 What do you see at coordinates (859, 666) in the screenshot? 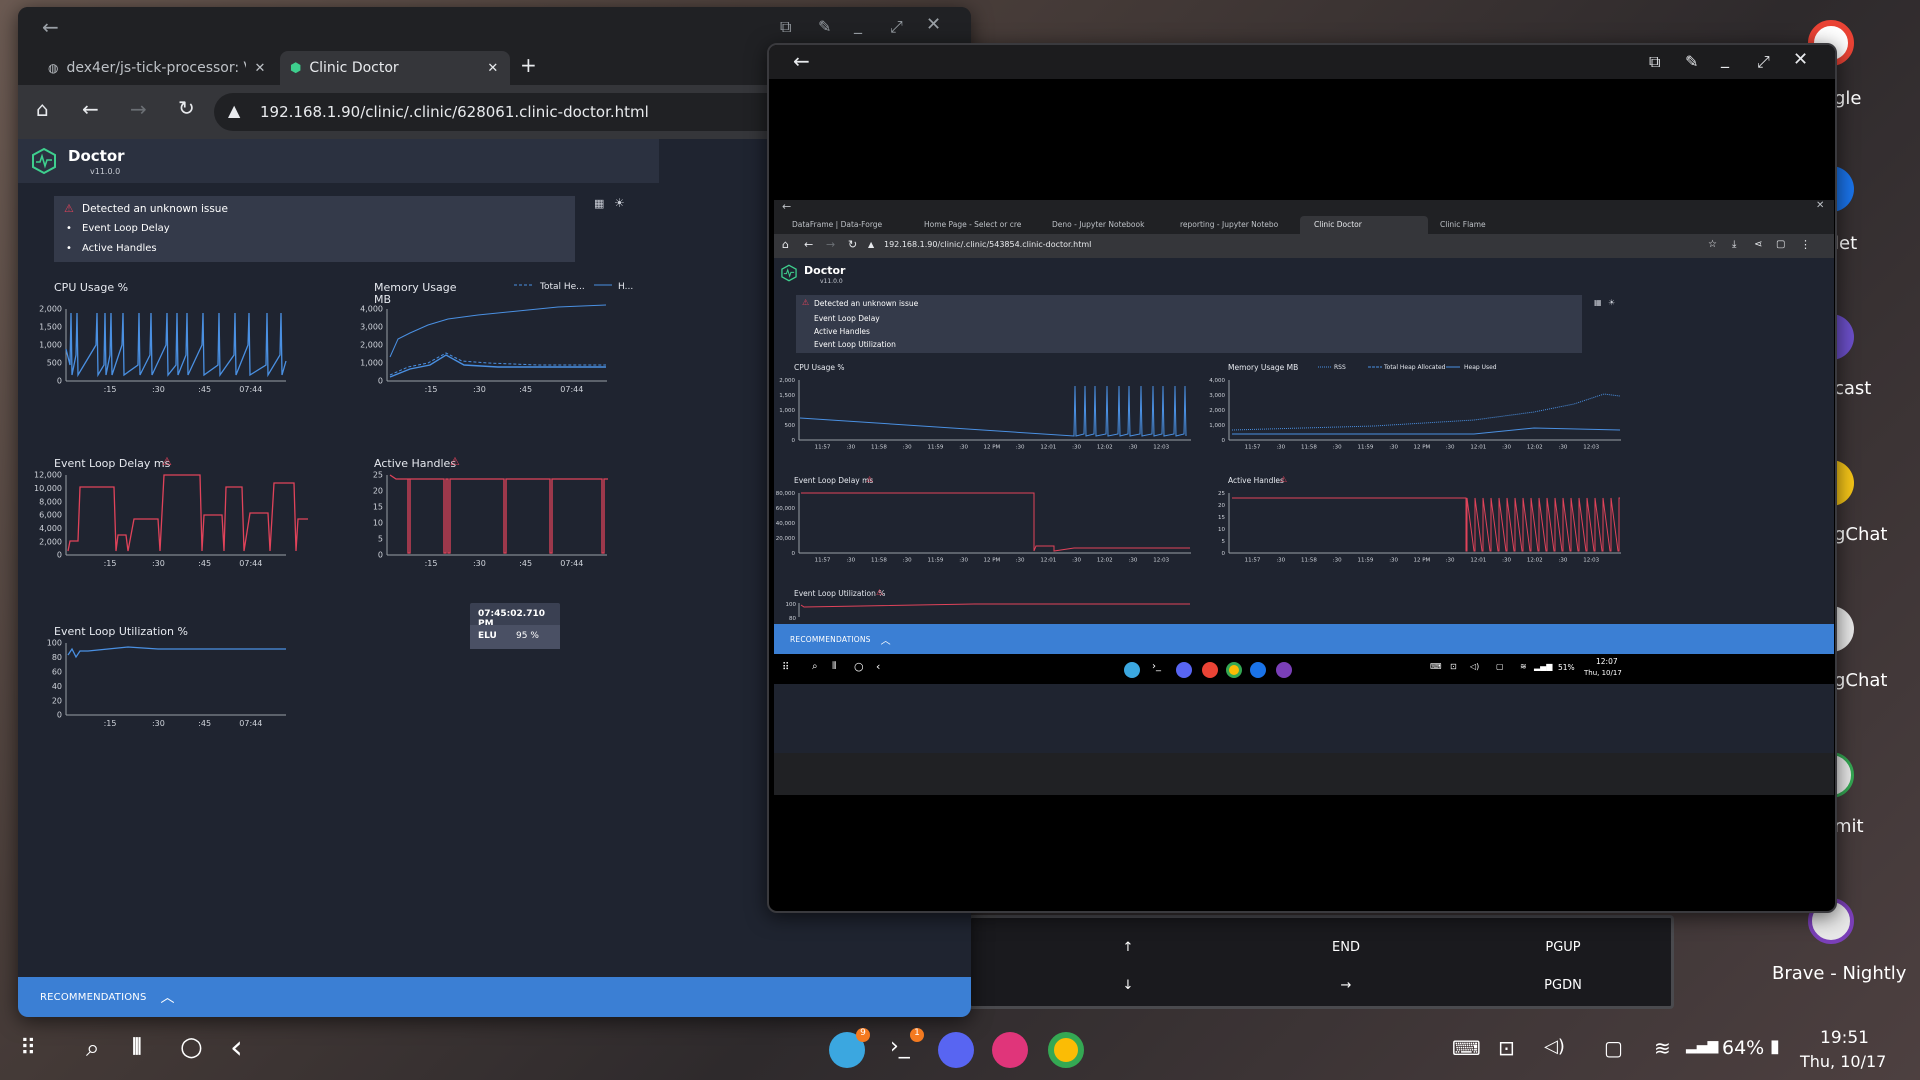
I see `inner-home-nav-icon: ○` at bounding box center [859, 666].